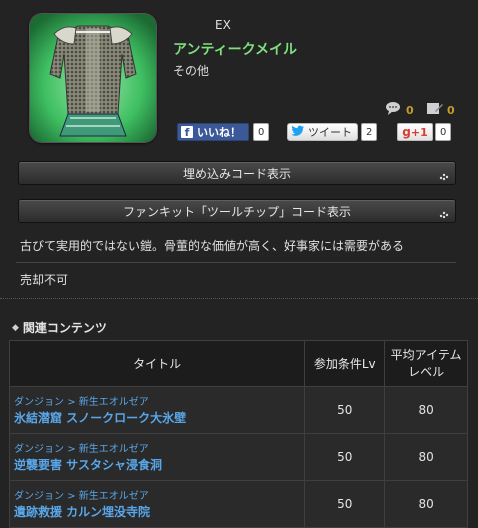 This screenshot has width=478, height=528. Describe the element at coordinates (369, 132) in the screenshot. I see `tweet-count: 2` at that location.